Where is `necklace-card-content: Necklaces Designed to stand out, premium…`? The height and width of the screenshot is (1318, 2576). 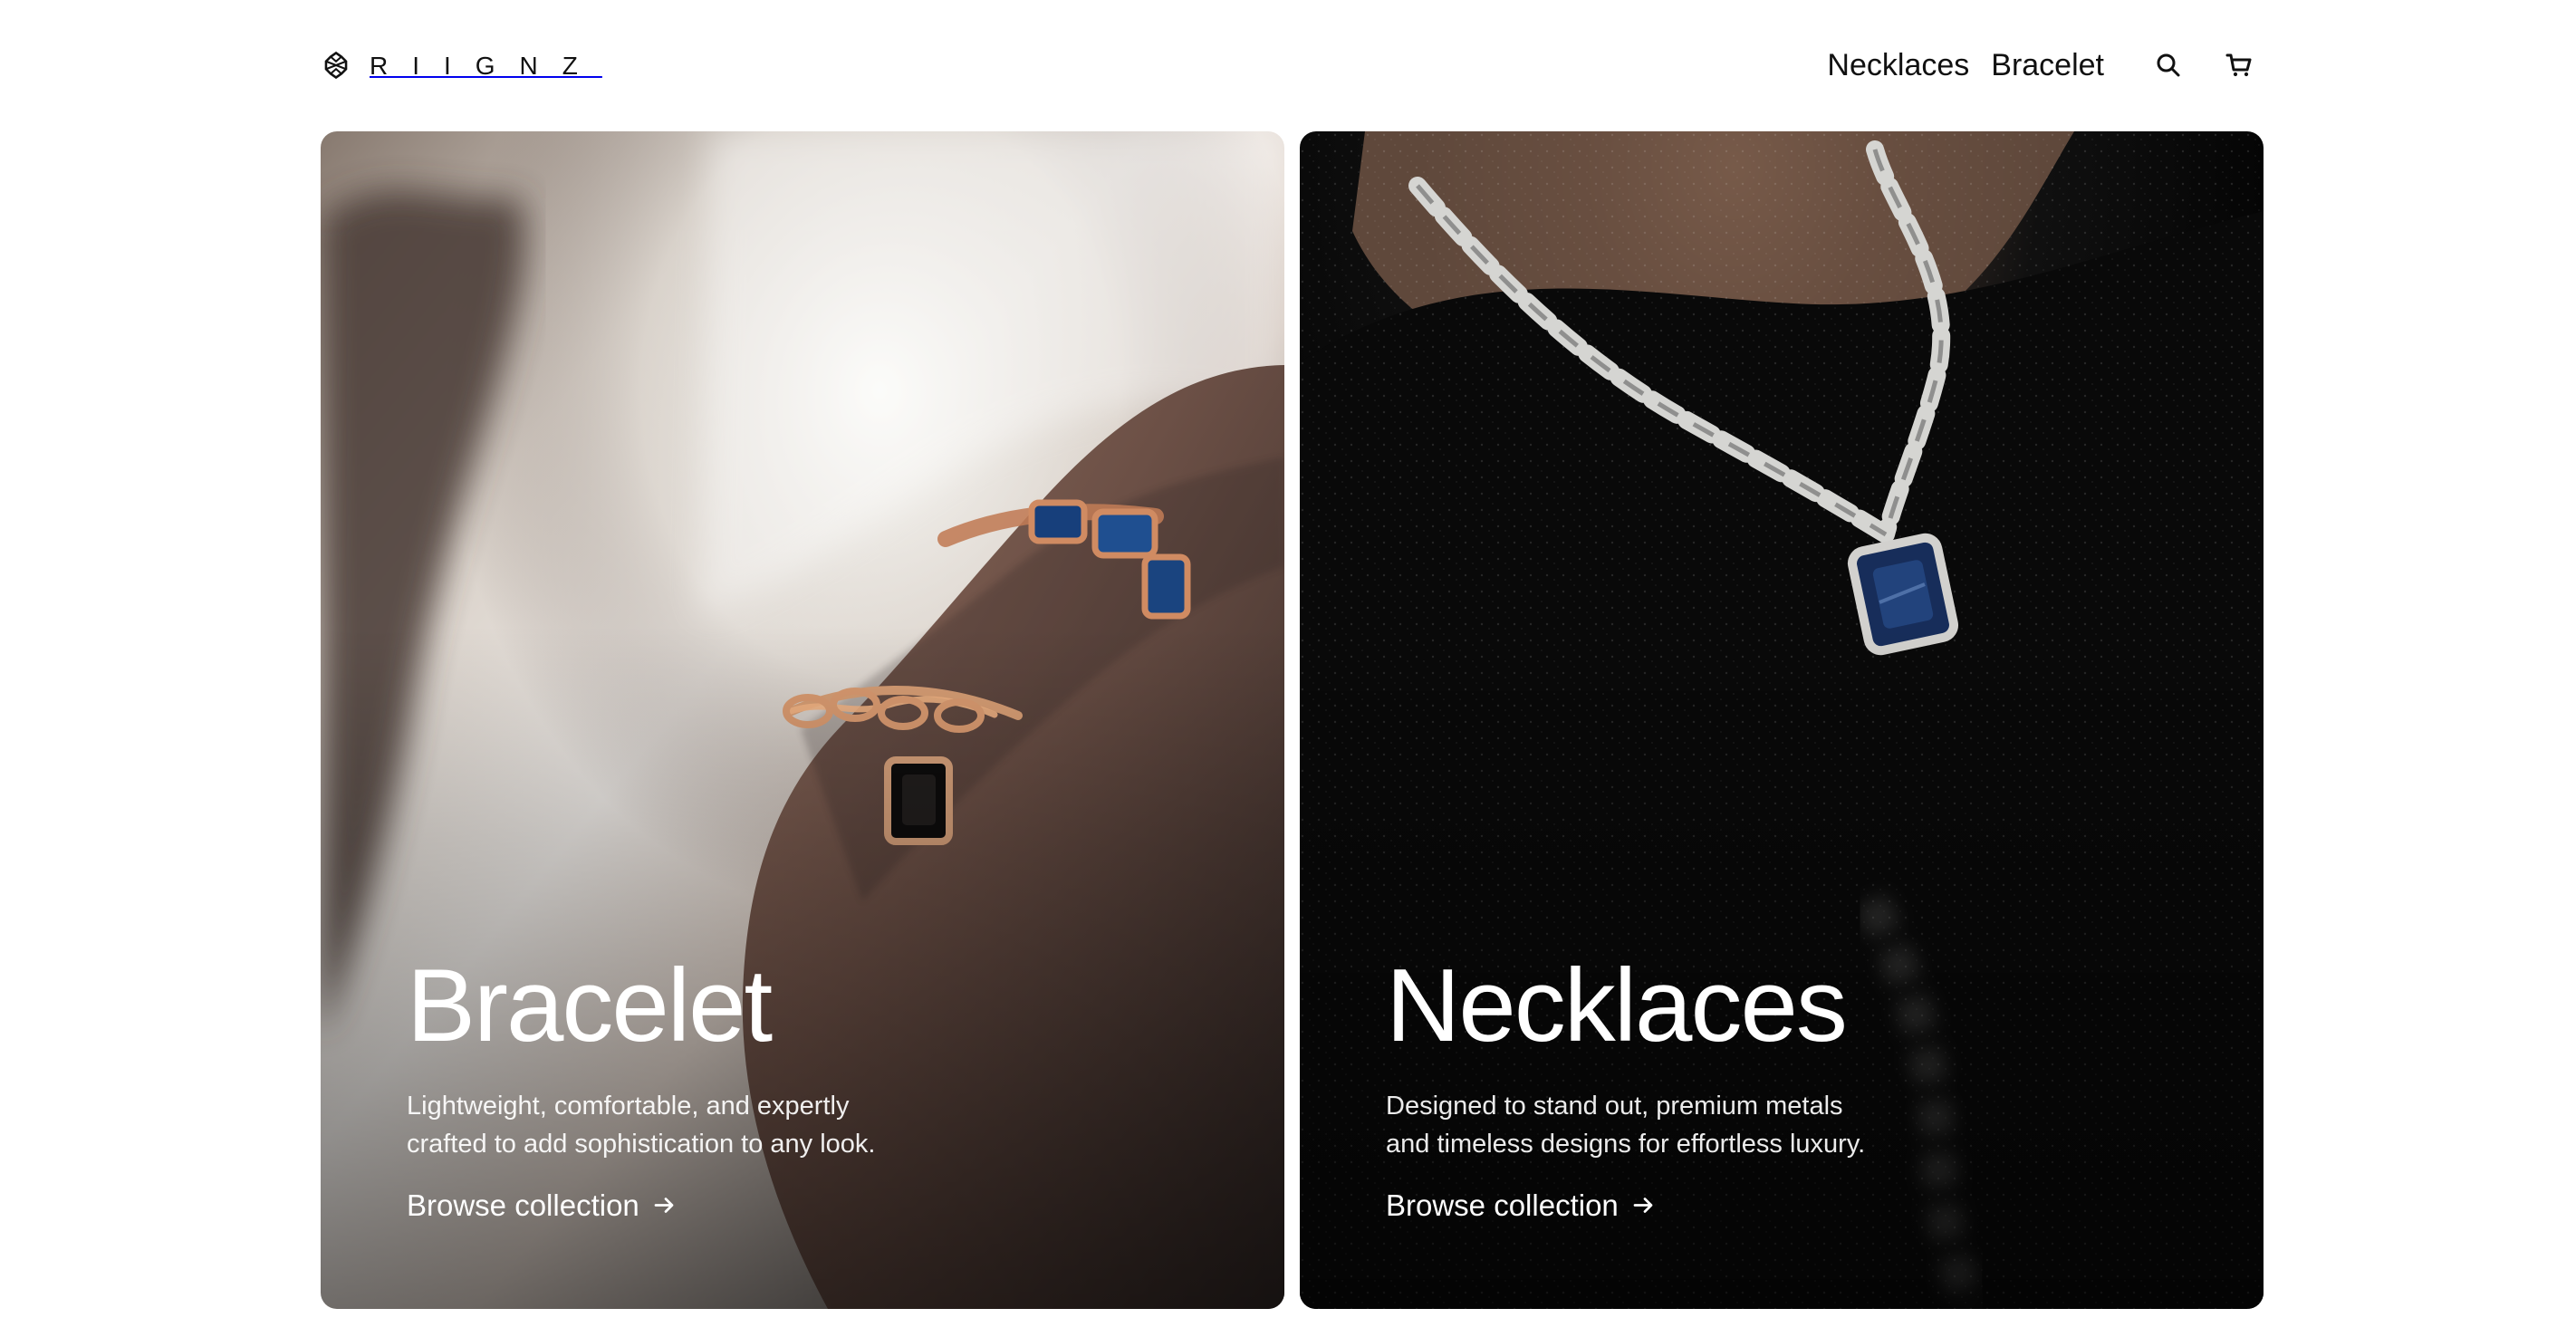 necklace-card-content: Necklaces Designed to stand out, premium… is located at coordinates (1712, 1084).